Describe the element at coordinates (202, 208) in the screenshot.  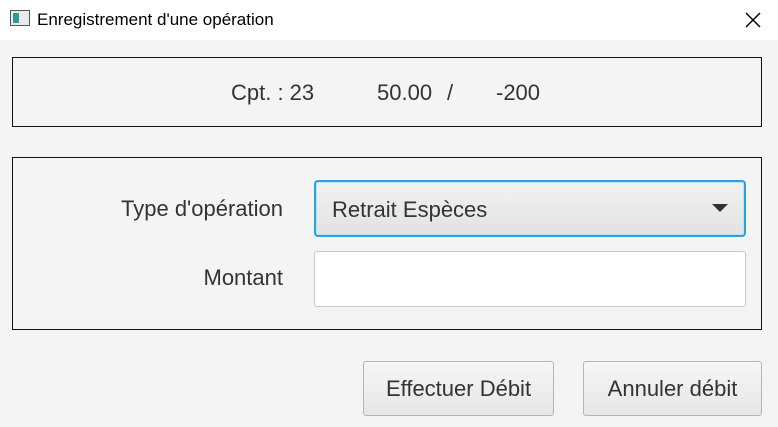
I see `operation-type-label: Type d'opération` at that location.